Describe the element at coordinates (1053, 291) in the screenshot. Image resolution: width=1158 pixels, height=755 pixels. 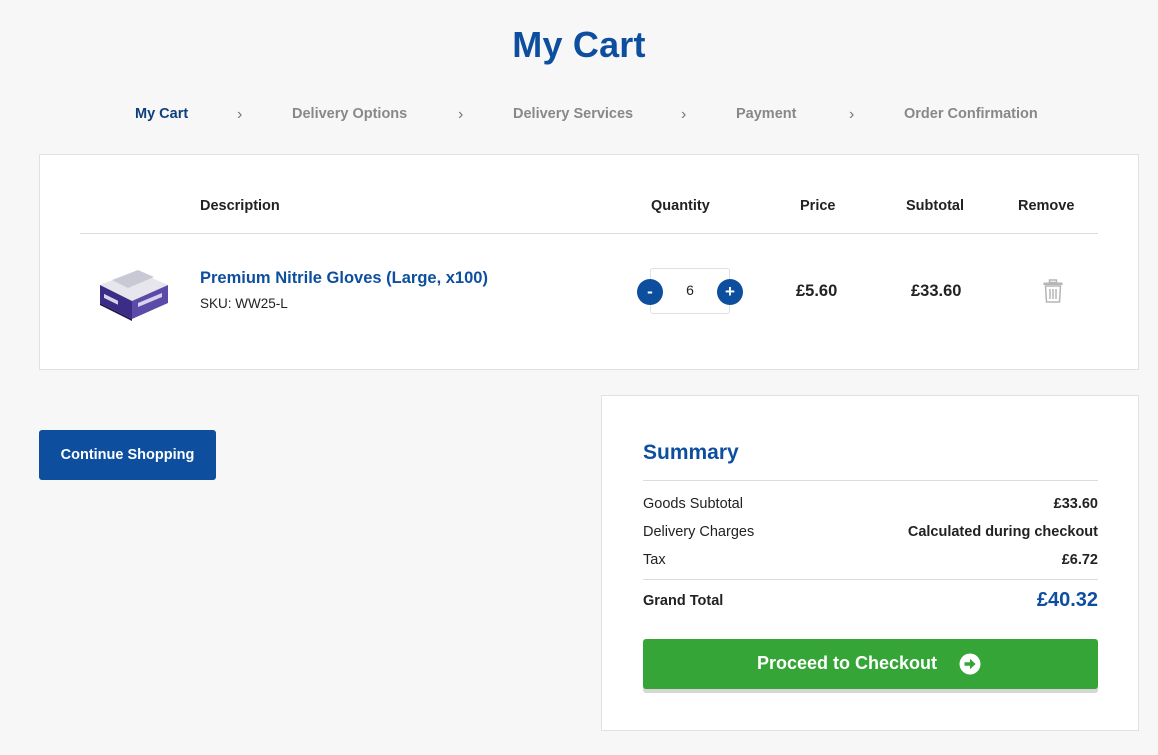
I see `trash-icon` at that location.